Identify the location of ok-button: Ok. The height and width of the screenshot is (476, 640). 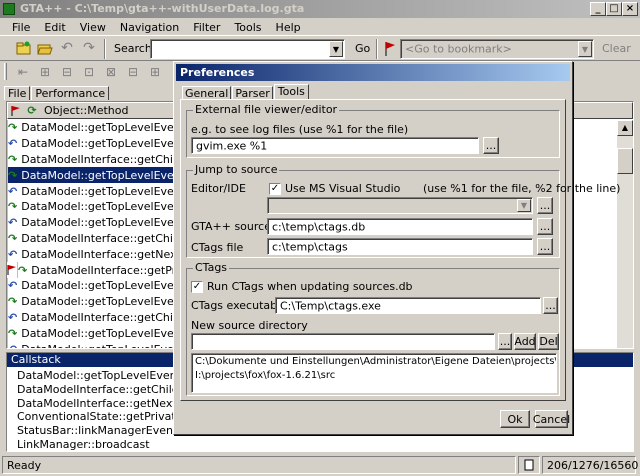
(515, 419).